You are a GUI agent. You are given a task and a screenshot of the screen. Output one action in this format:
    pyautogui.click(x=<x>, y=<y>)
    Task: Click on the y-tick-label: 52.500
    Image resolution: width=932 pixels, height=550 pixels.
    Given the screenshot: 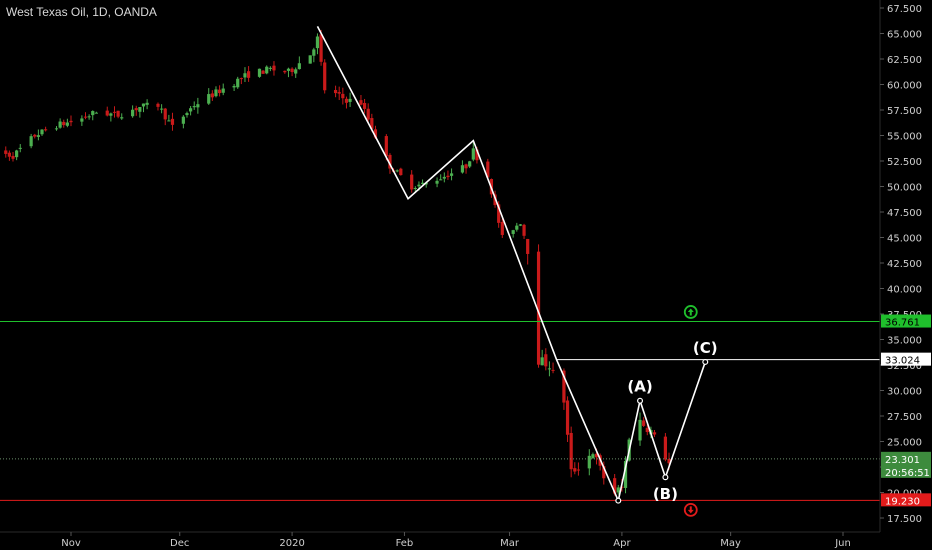 What is the action you would take?
    pyautogui.click(x=904, y=162)
    